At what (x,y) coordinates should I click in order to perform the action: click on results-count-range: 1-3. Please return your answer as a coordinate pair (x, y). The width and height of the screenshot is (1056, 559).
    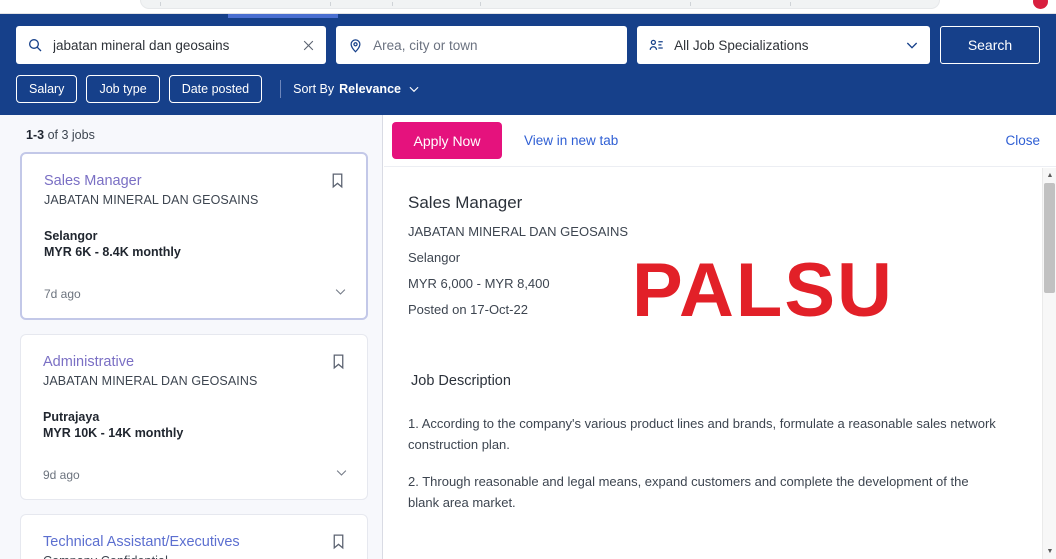
    Looking at the image, I should click on (35, 135).